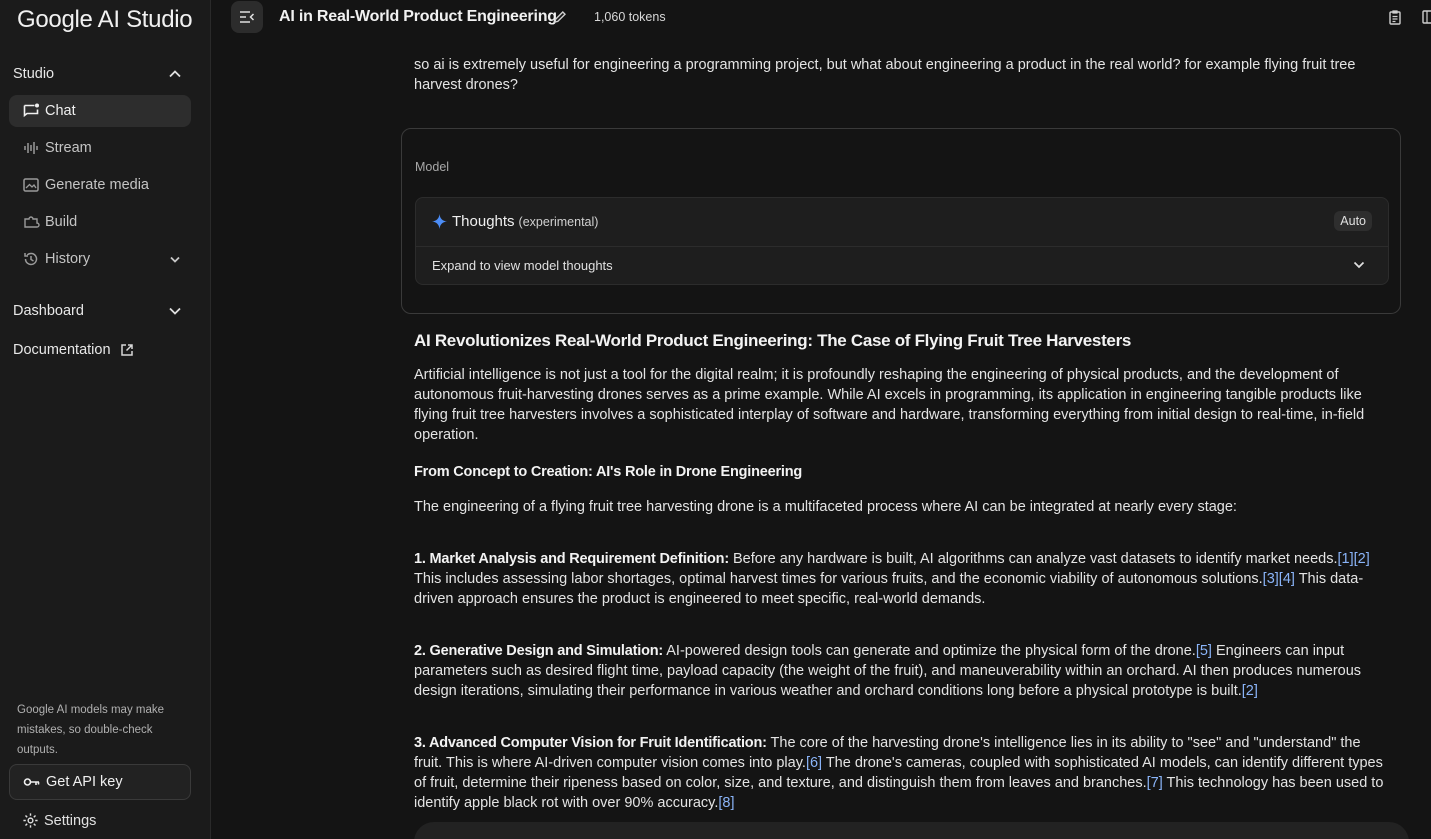 The width and height of the screenshot is (1431, 839). What do you see at coordinates (432, 167) in the screenshot?
I see `model-label: Model` at bounding box center [432, 167].